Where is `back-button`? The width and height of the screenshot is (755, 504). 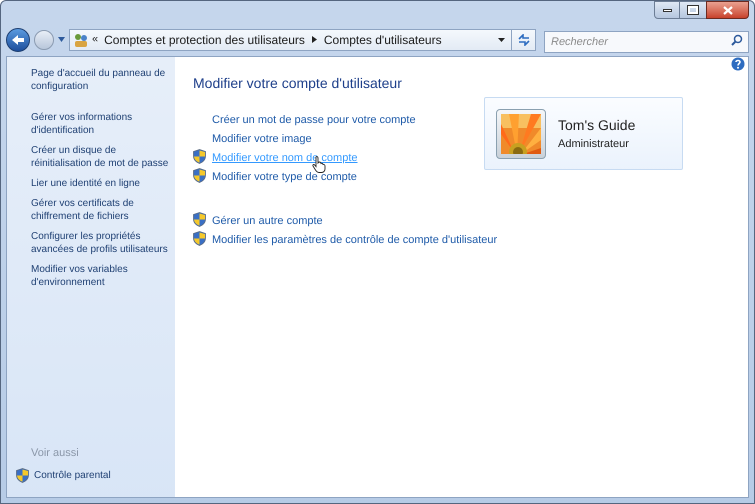 back-button is located at coordinates (18, 40).